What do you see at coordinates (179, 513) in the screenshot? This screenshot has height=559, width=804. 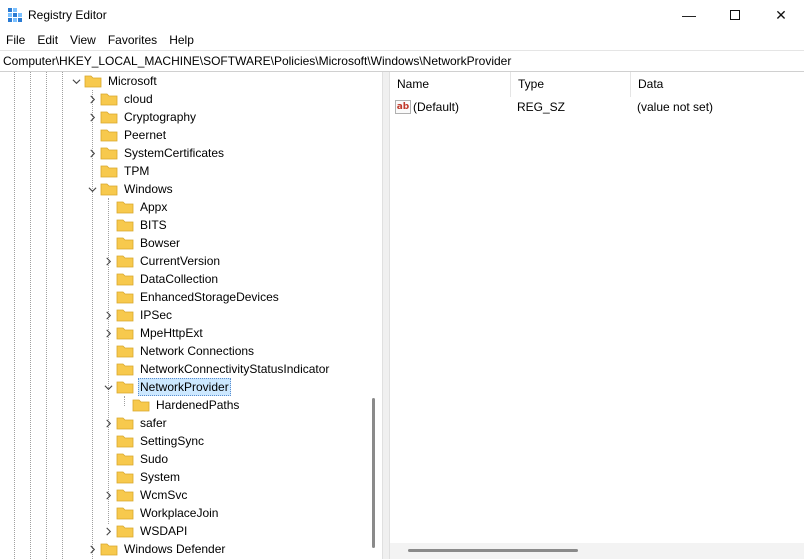 I see `tree-node-label: WorkplaceJoin` at bounding box center [179, 513].